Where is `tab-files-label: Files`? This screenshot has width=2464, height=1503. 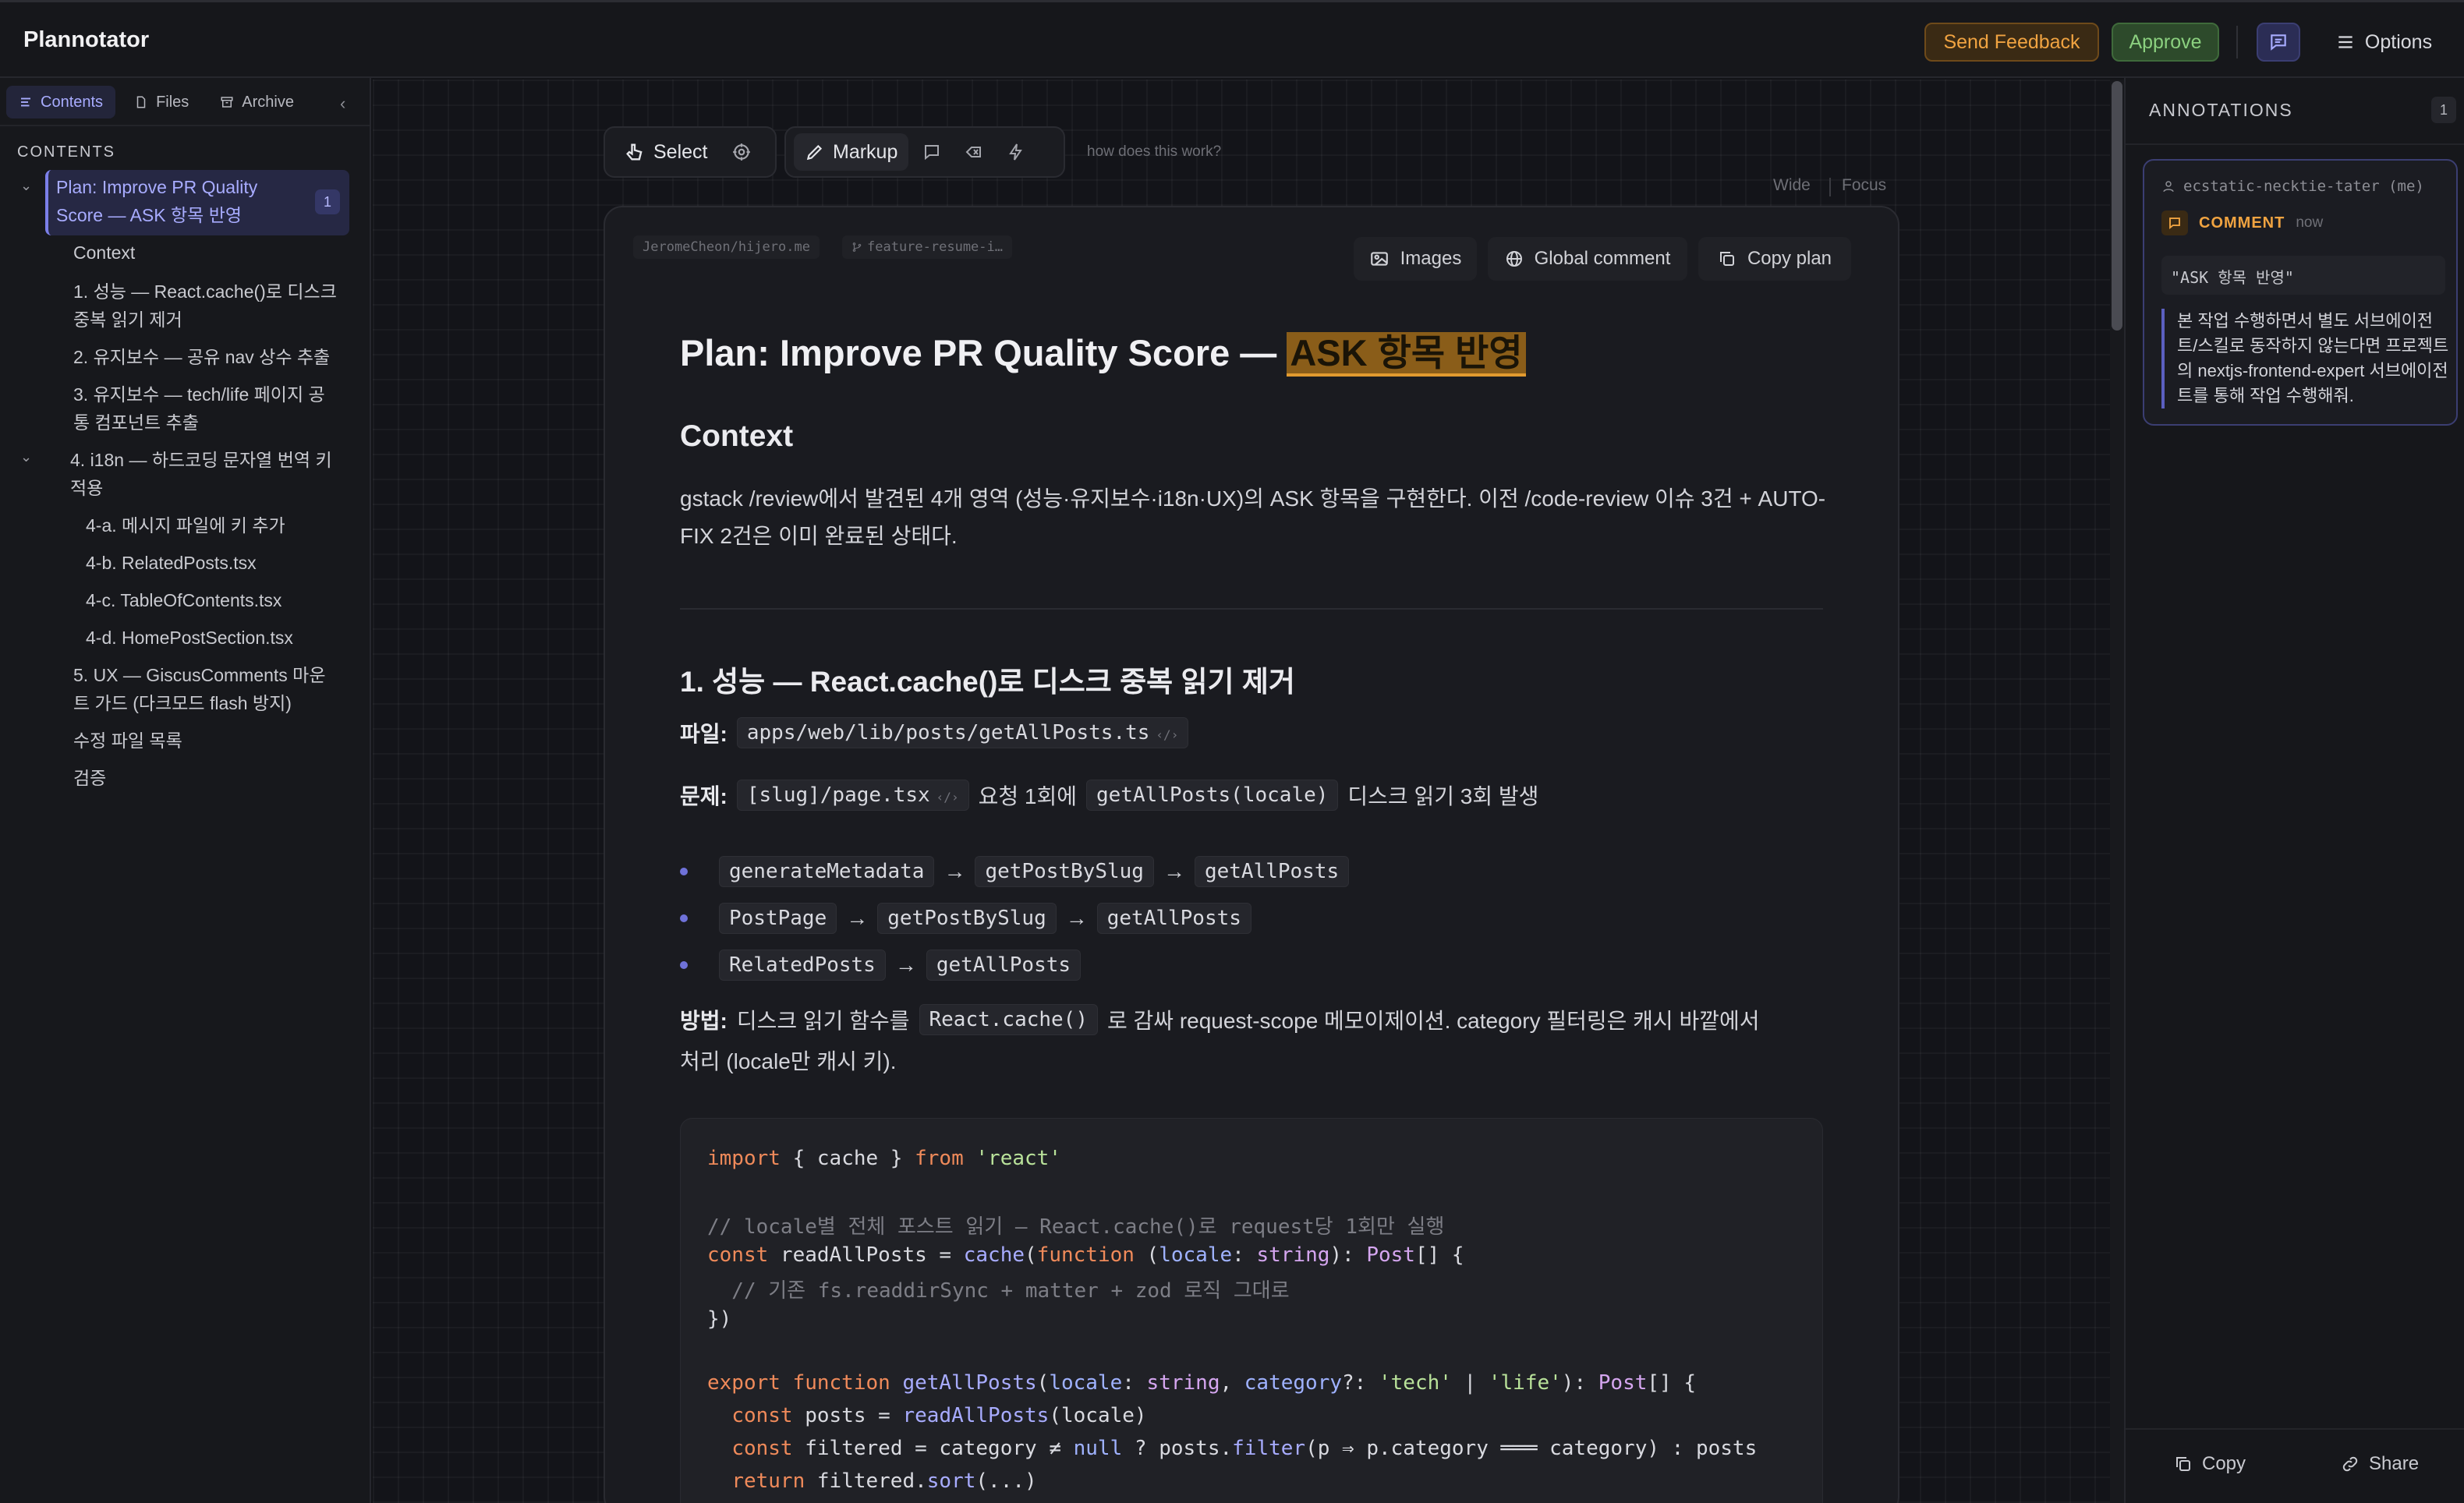 tab-files-label: Files is located at coordinates (172, 102).